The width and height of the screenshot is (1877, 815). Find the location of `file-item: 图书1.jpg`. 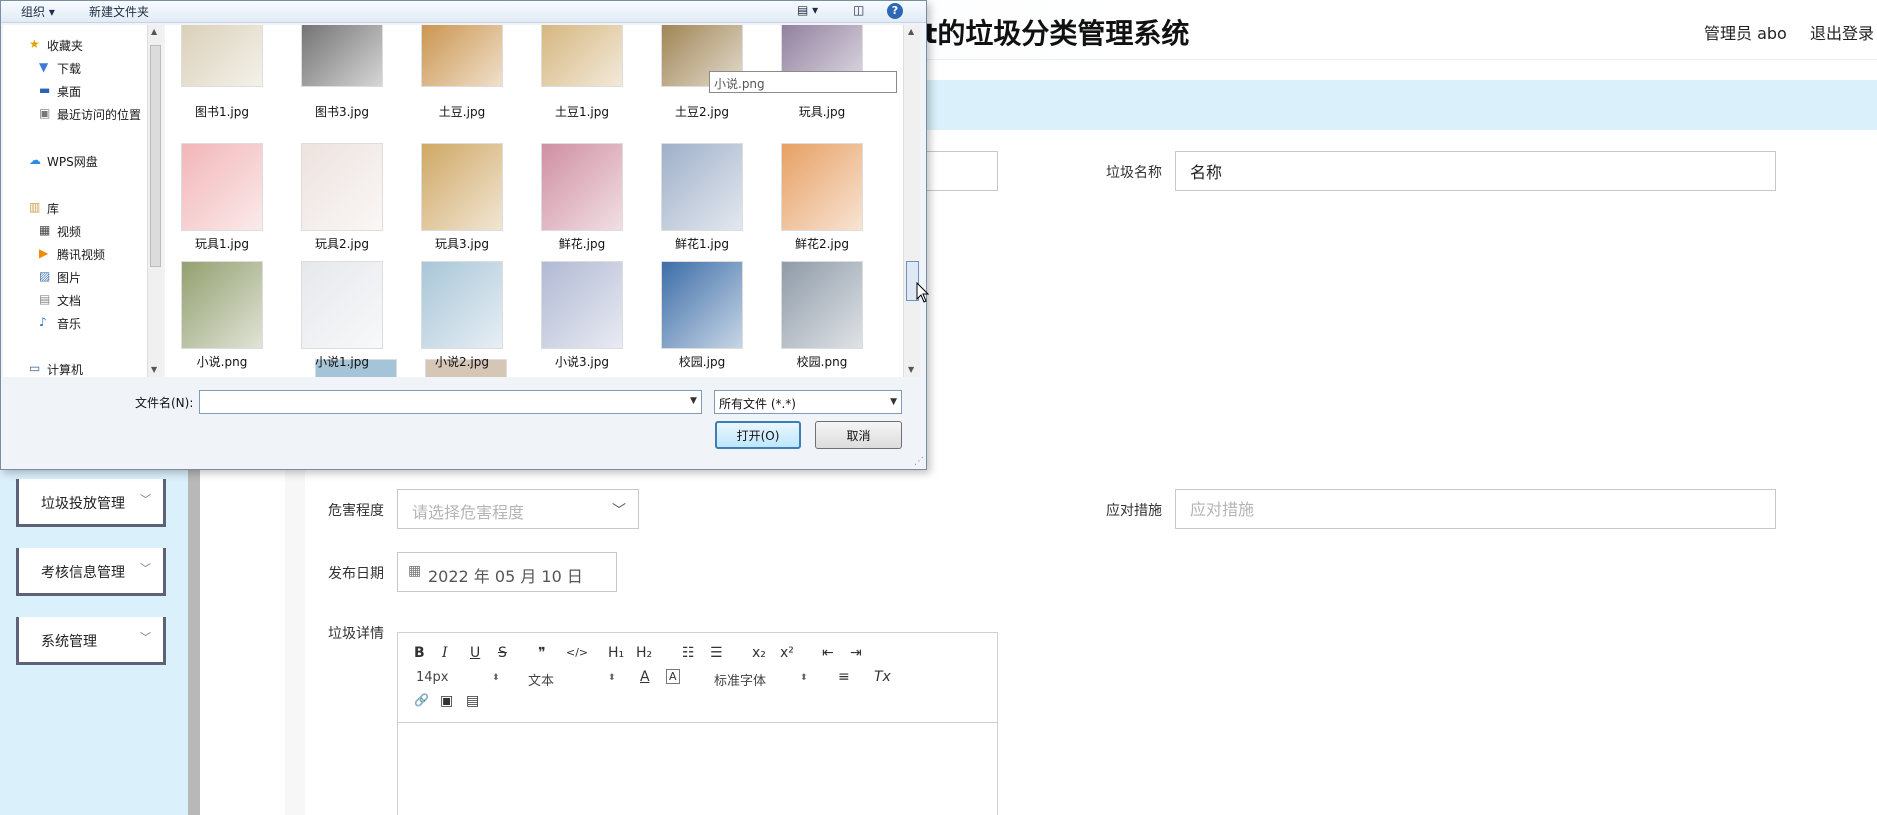

file-item: 图书1.jpg is located at coordinates (222, 79).